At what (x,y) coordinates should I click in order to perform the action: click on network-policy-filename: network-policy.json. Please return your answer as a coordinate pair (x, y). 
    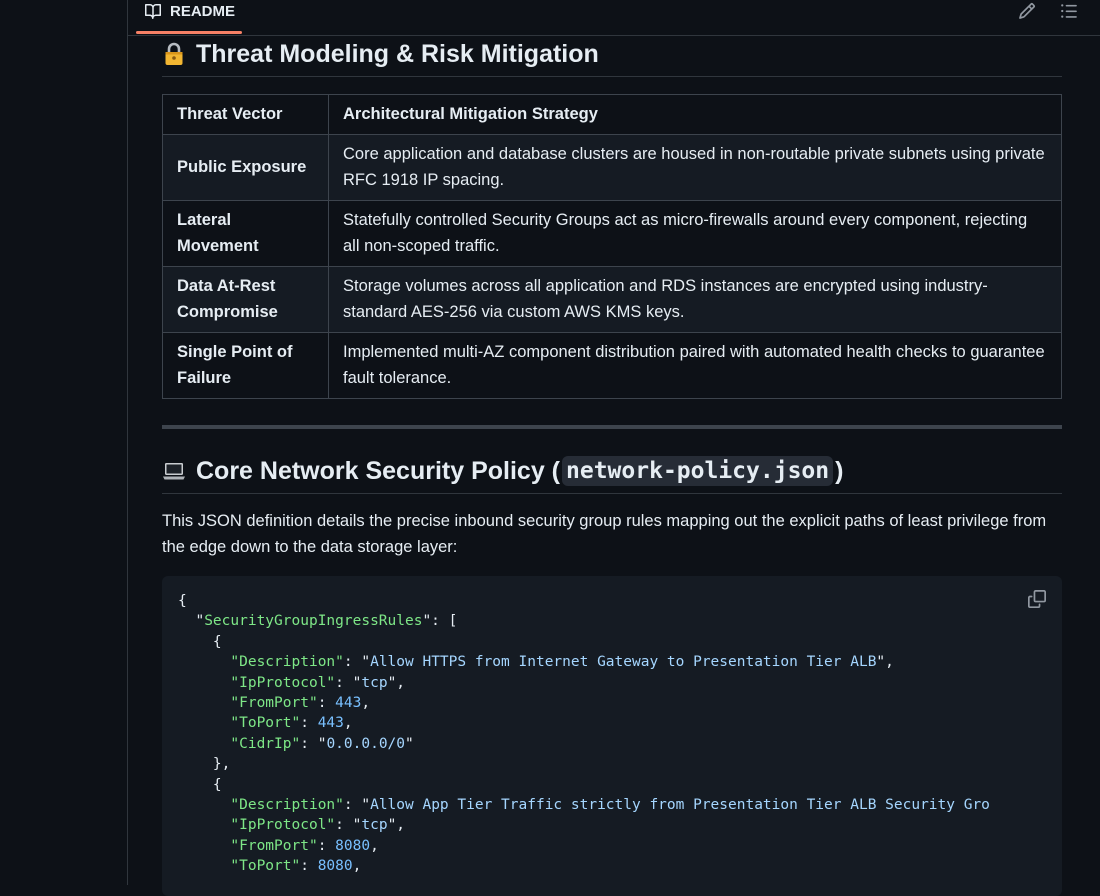
    Looking at the image, I should click on (698, 471).